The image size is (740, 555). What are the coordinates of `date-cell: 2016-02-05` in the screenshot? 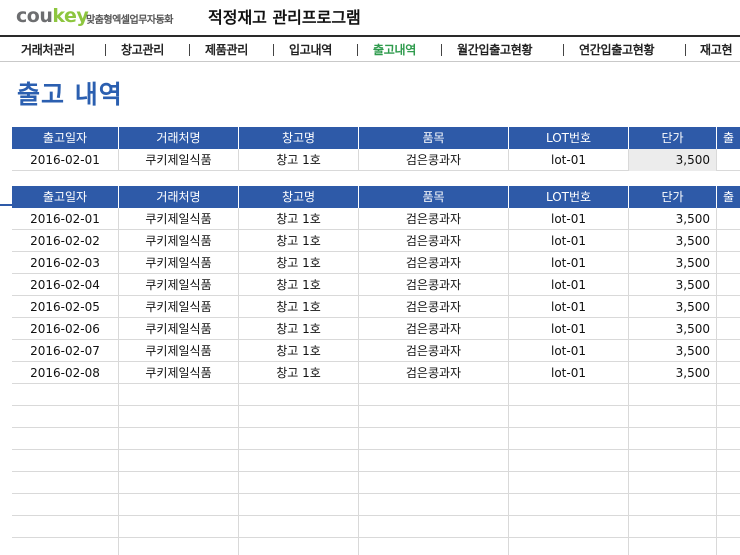 It's located at (65, 307).